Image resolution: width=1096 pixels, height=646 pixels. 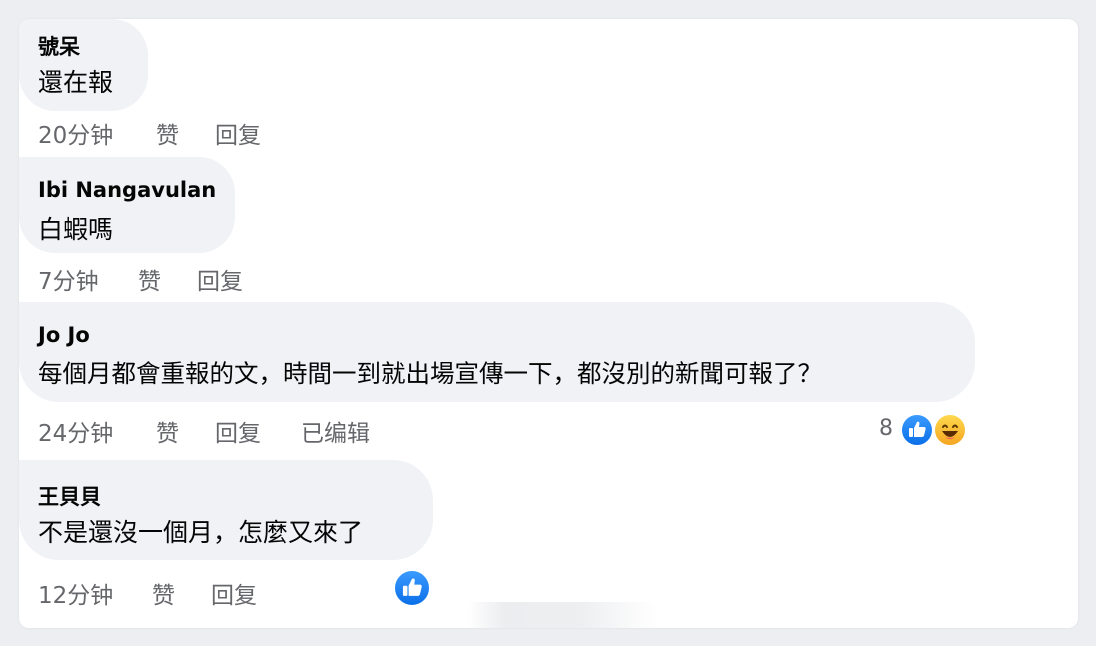 I want to click on comment-author: Jo Jo, so click(x=64, y=335).